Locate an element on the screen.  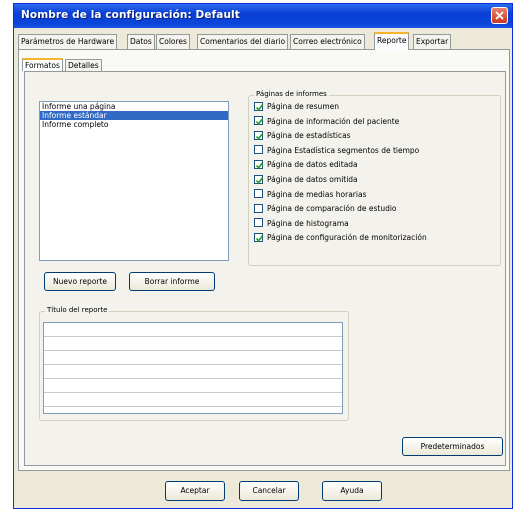
page-checkbox-row: Página de datos editada is located at coordinates (306, 164).